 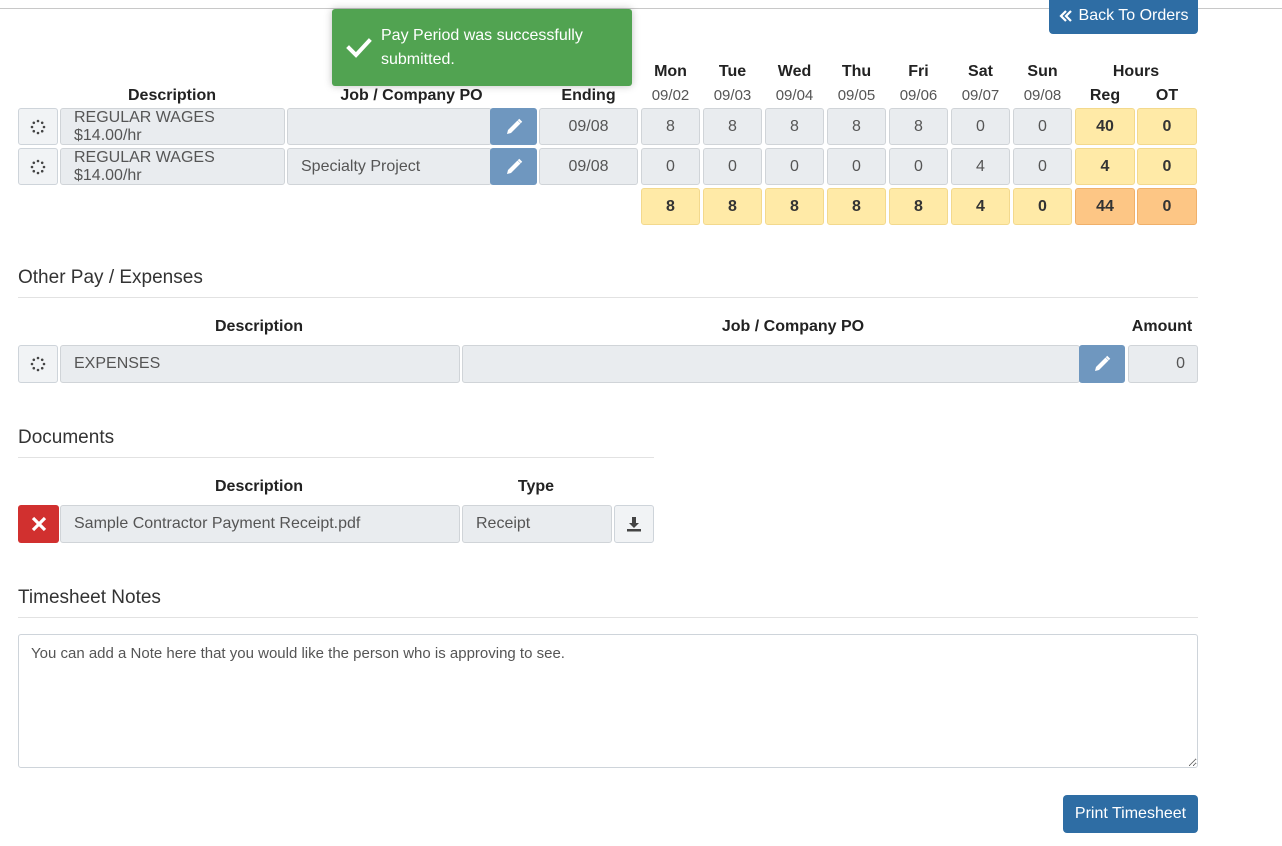 I want to click on expense-amount: 0, so click(x=1163, y=364).